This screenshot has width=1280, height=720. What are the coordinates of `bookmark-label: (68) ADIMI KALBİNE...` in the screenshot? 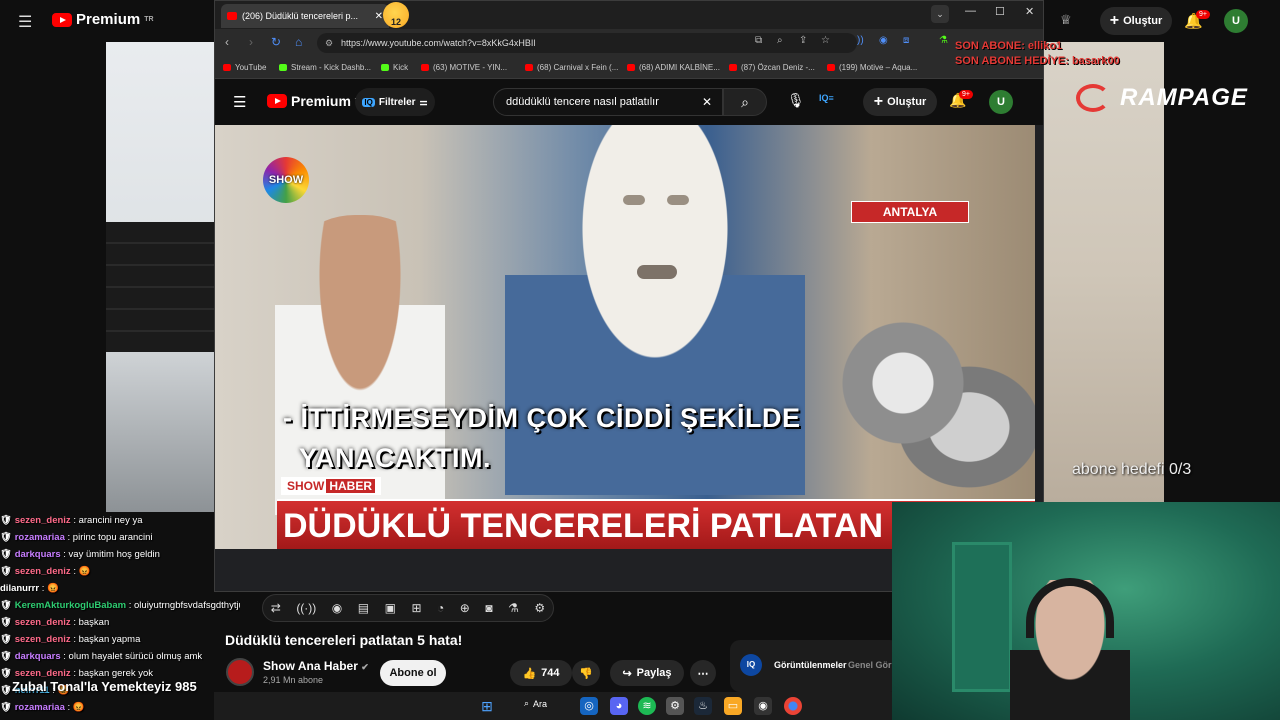 It's located at (679, 67).